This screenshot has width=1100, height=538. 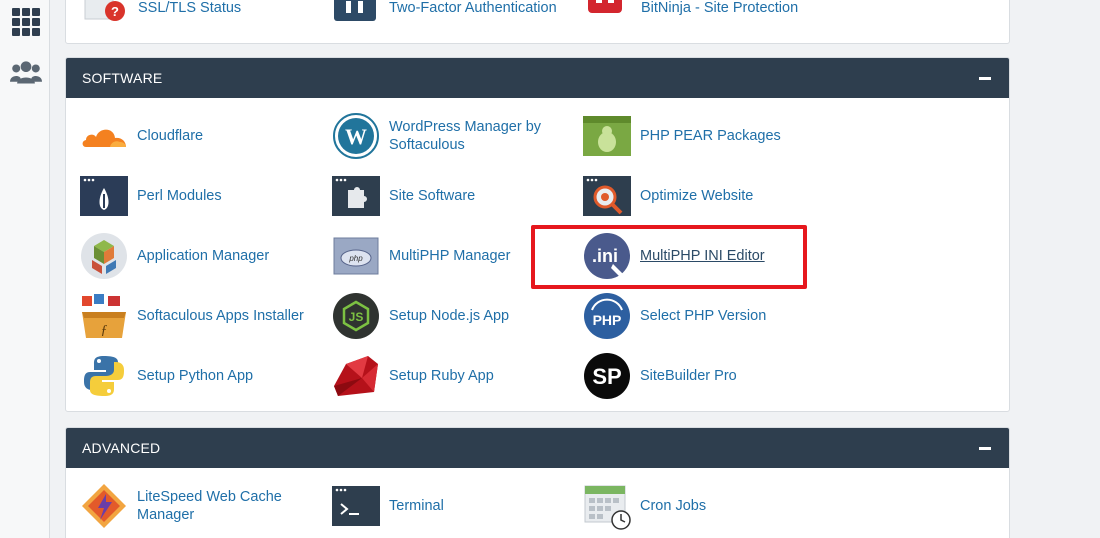 I want to click on litespeed-item: LiteSpeed Web Cache Manager, so click(x=193, y=506).